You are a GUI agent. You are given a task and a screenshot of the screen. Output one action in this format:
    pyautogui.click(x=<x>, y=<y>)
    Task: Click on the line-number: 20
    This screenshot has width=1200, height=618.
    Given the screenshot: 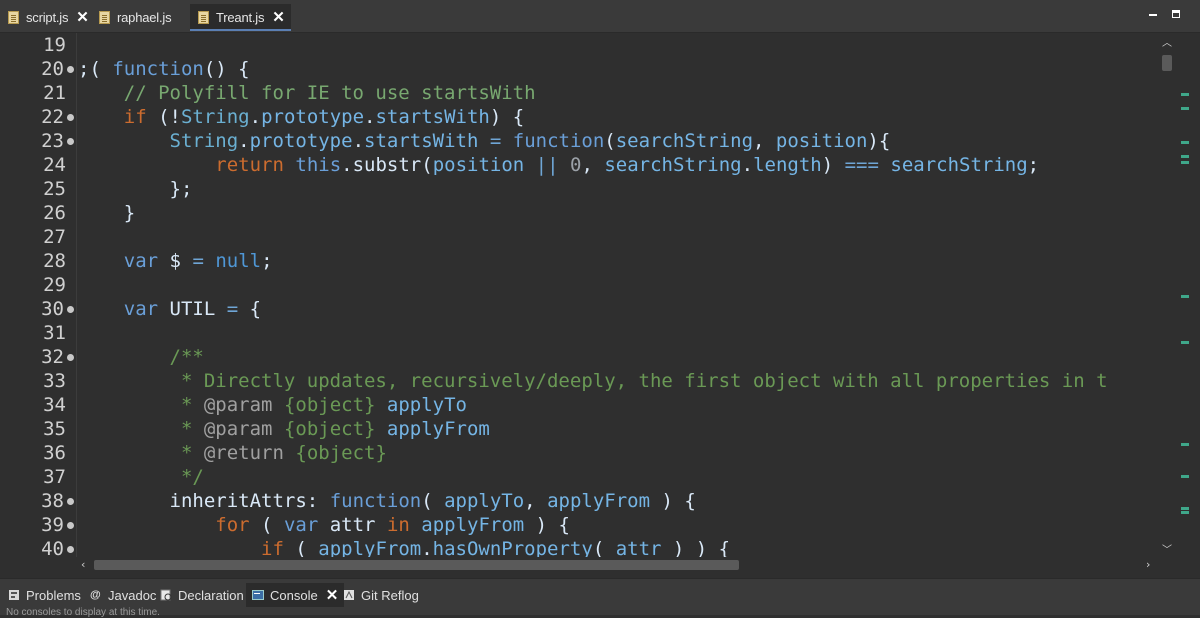 What is the action you would take?
    pyautogui.click(x=52, y=69)
    